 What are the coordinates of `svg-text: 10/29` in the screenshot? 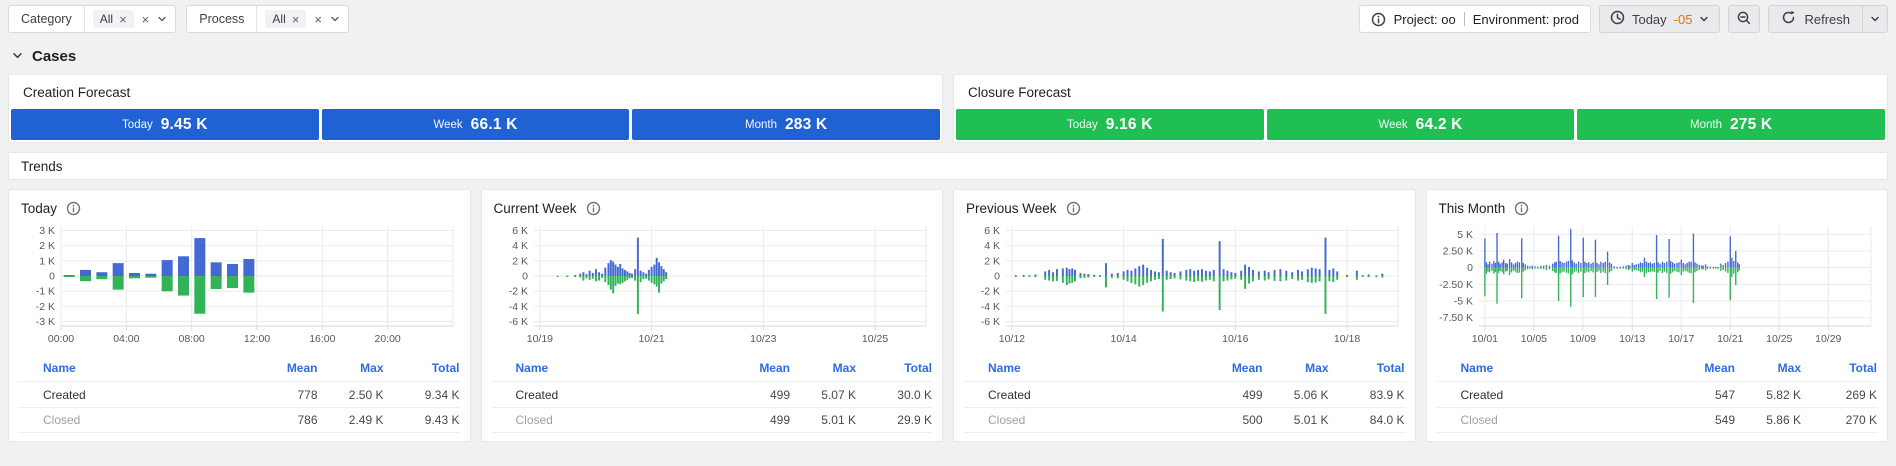 It's located at (1828, 339).